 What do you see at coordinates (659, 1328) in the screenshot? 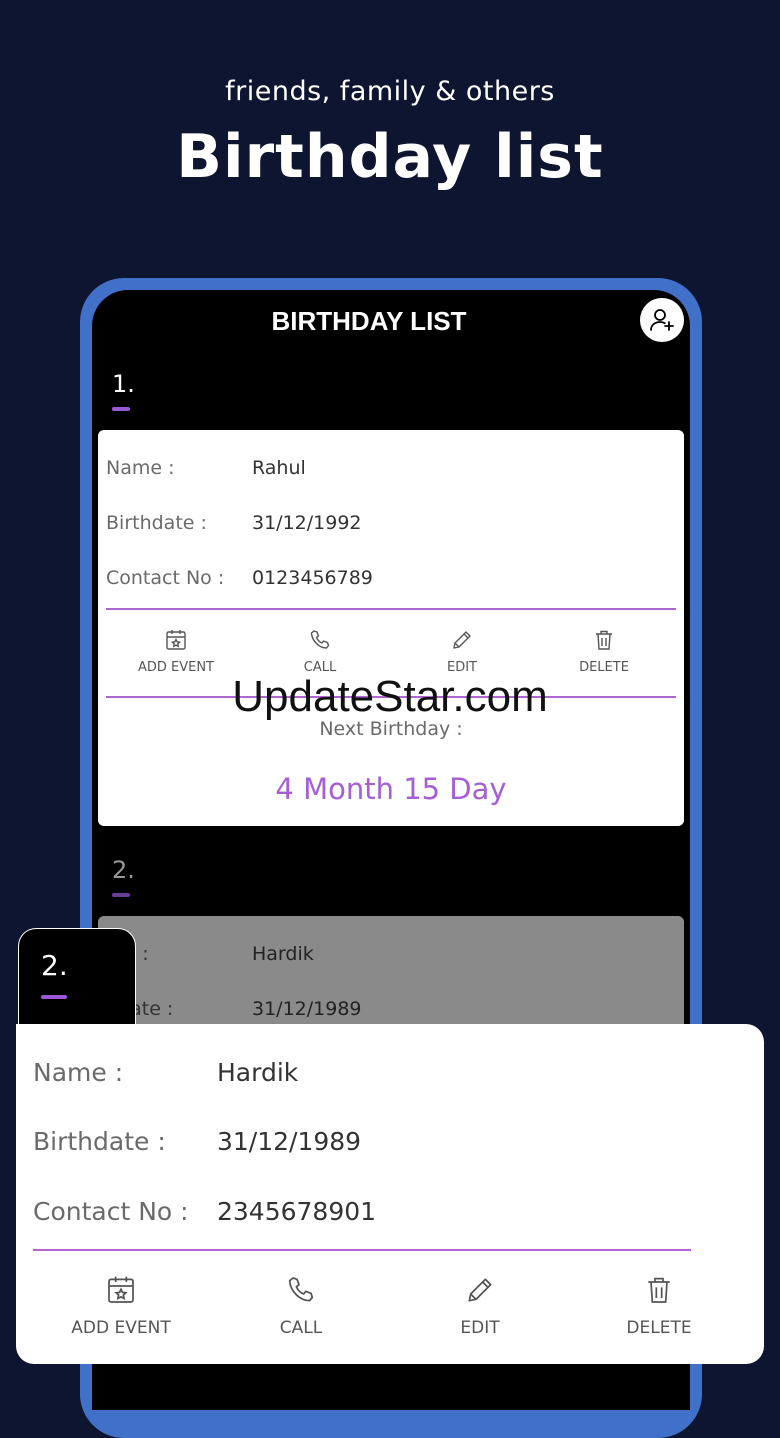
I see `delete-label: DELETE` at bounding box center [659, 1328].